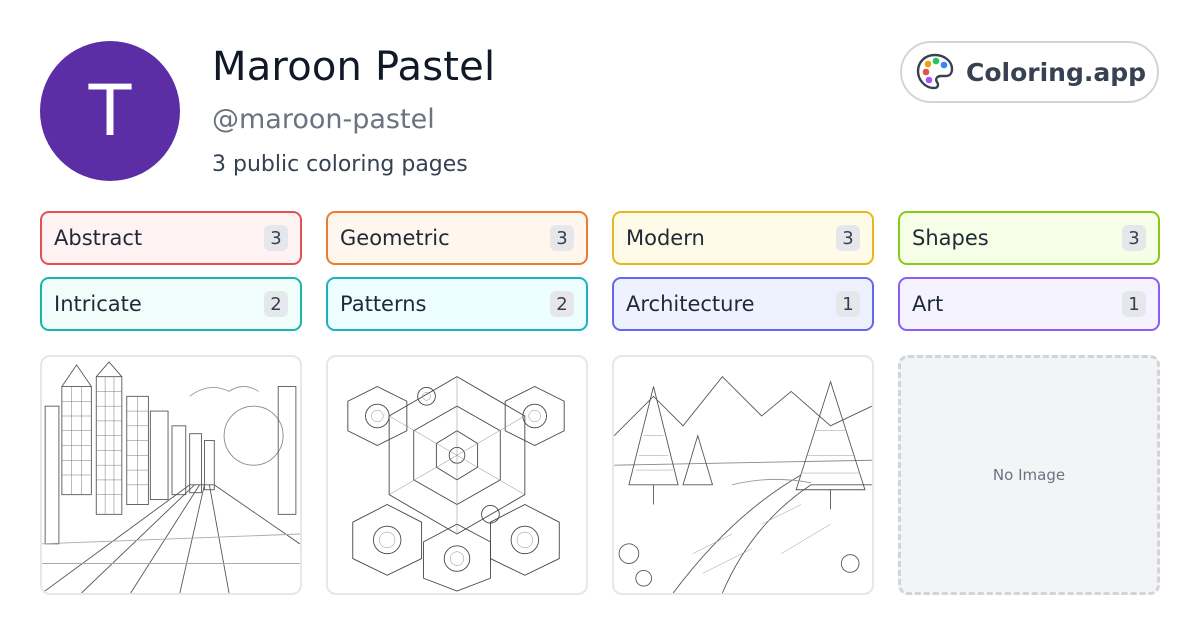  I want to click on cityscape-line-art, so click(171, 477).